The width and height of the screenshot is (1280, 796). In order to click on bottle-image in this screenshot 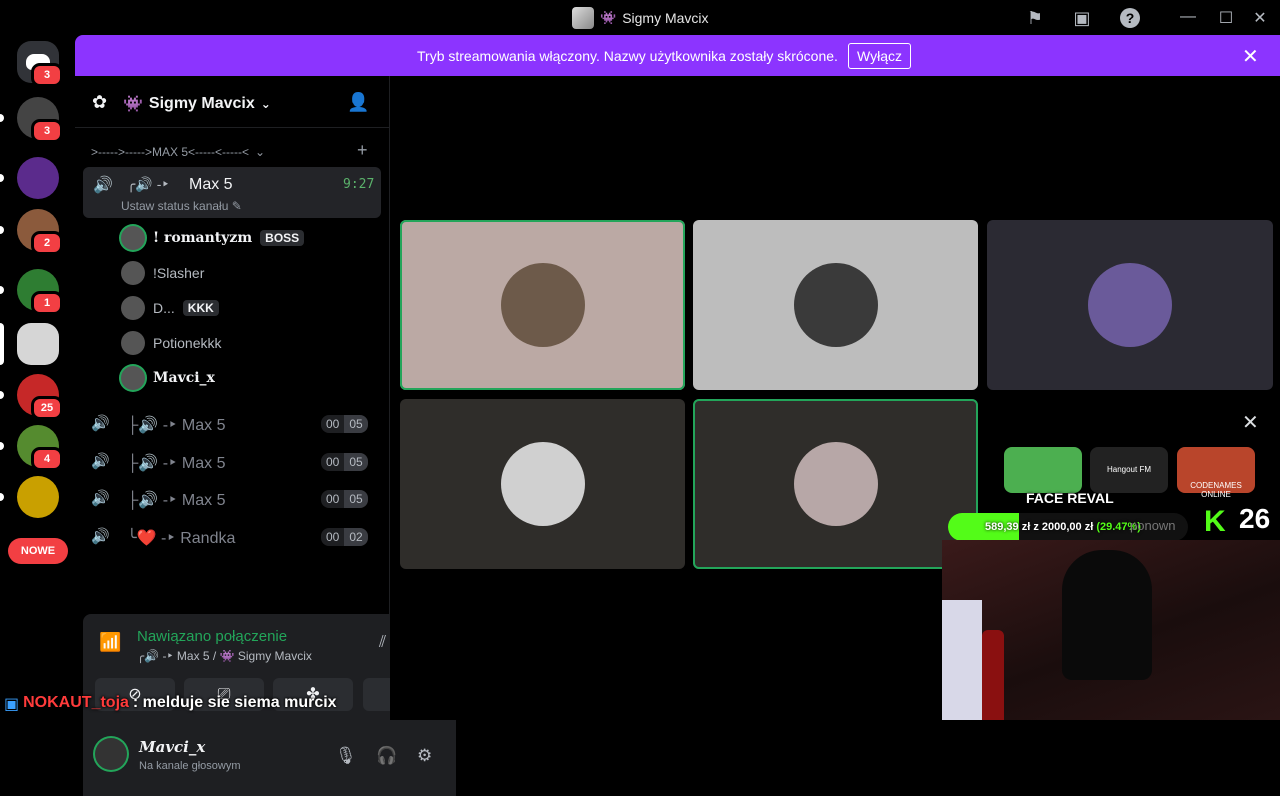, I will do `click(993, 675)`.